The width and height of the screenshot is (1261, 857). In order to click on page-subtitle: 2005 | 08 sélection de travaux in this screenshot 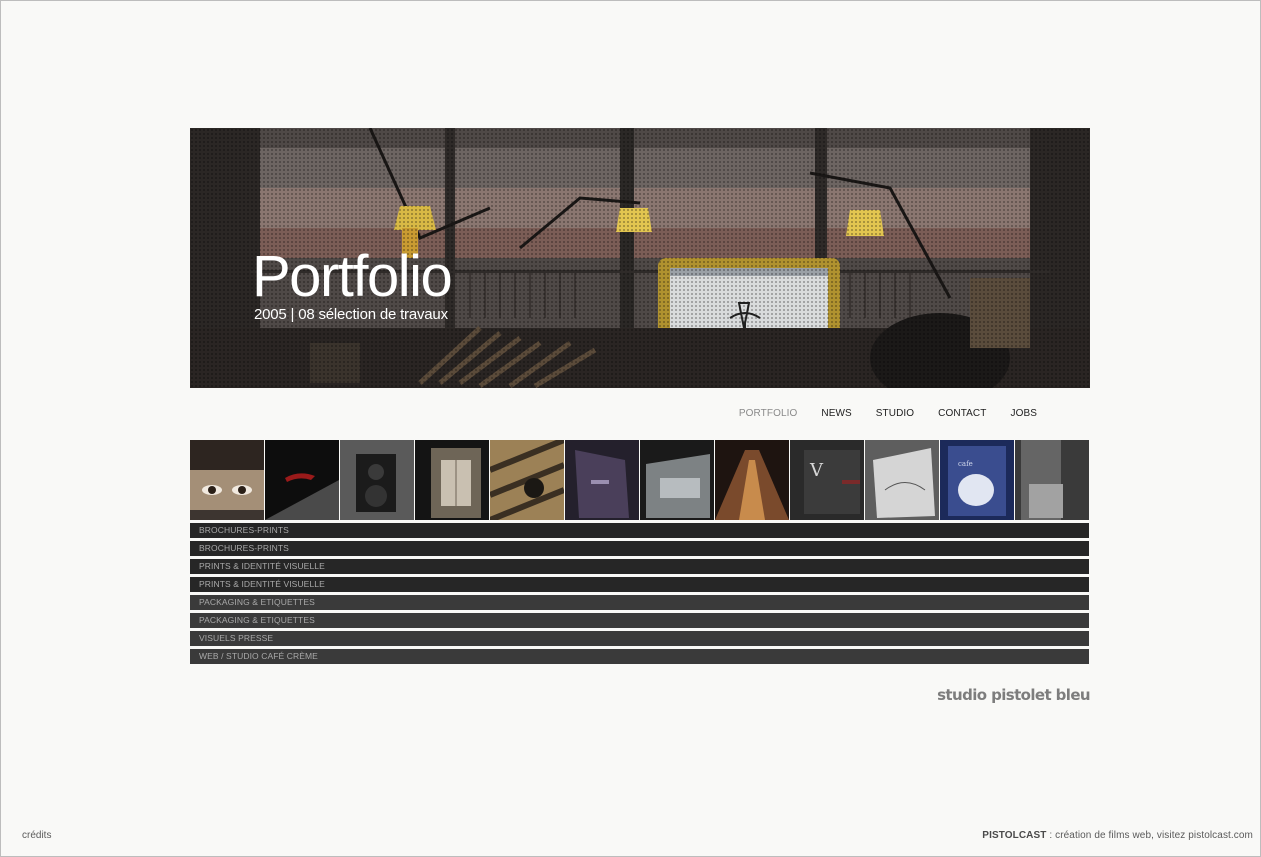, I will do `click(351, 314)`.